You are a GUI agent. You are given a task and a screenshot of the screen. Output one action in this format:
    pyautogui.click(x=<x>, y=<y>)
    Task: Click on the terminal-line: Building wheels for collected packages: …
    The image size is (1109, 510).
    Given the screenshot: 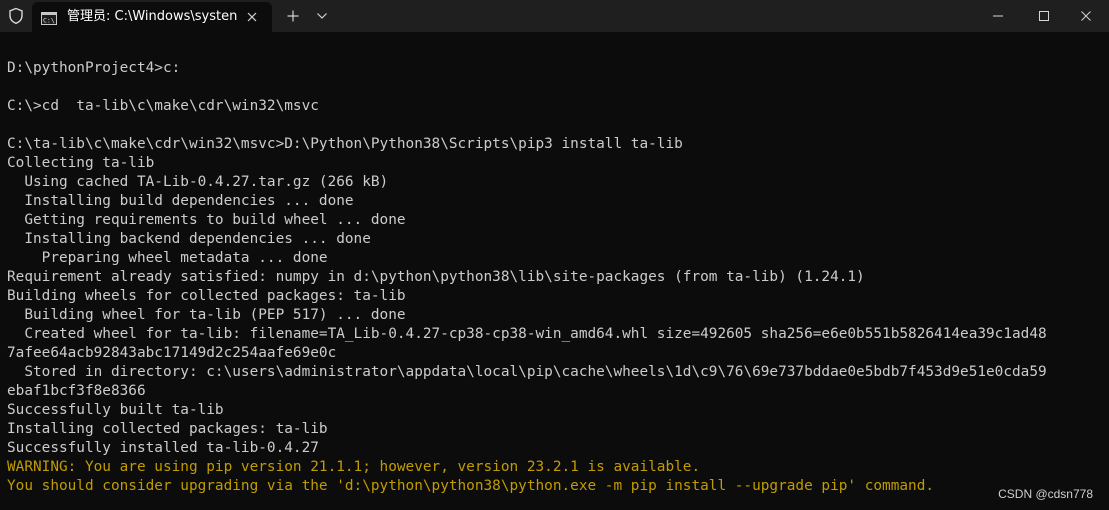 What is the action you would take?
    pyautogui.click(x=206, y=296)
    